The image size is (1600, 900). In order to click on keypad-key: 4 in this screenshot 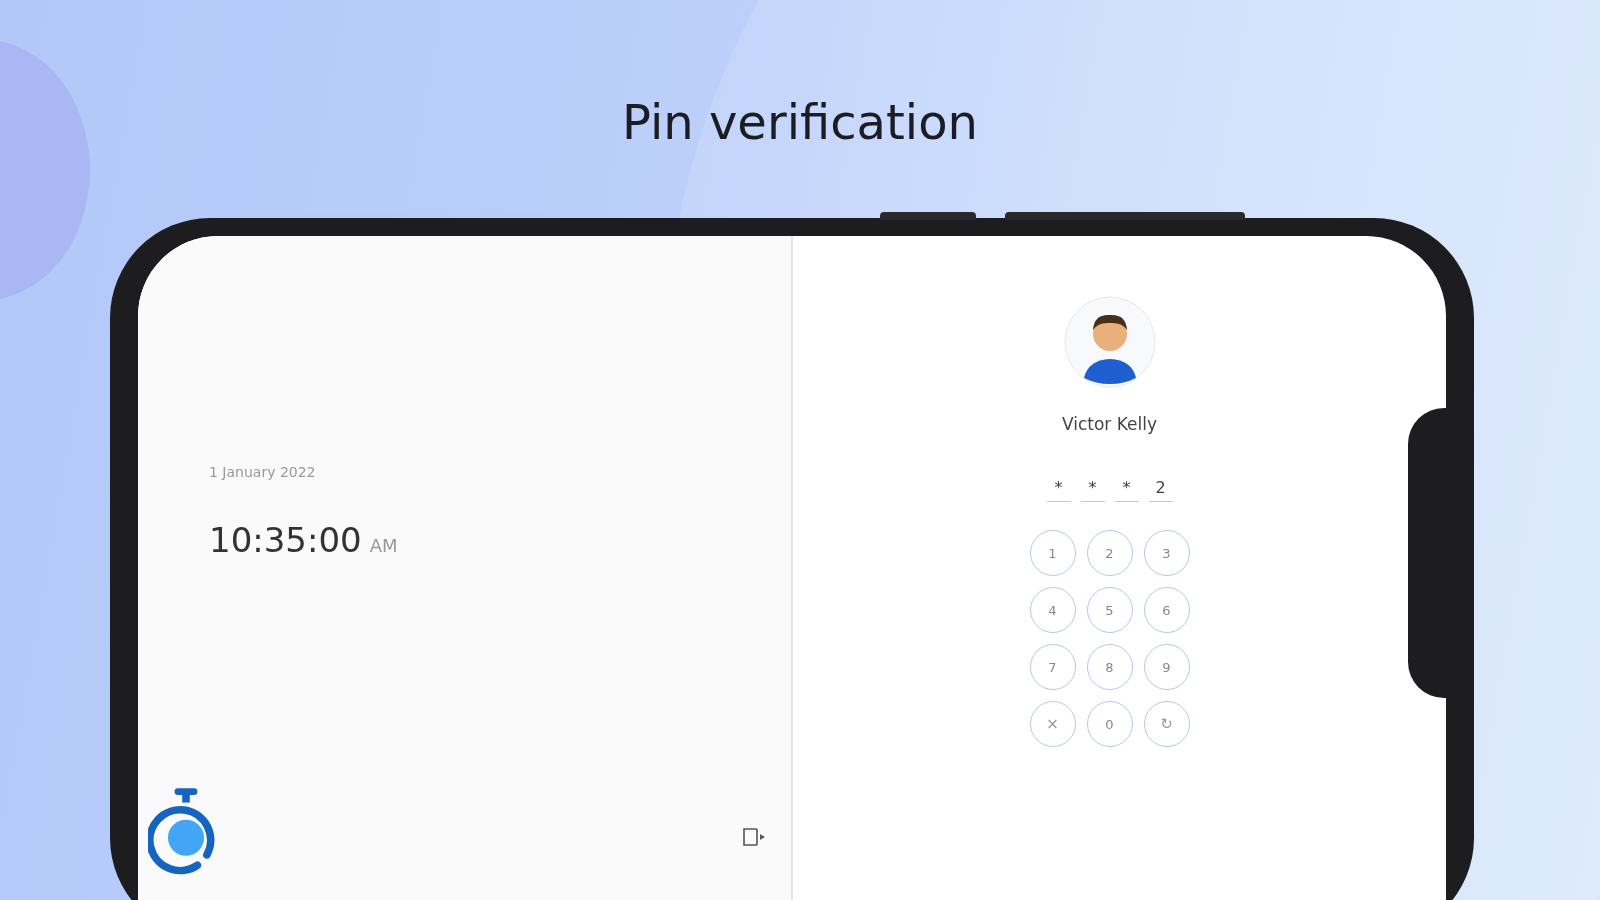, I will do `click(1052, 610)`.